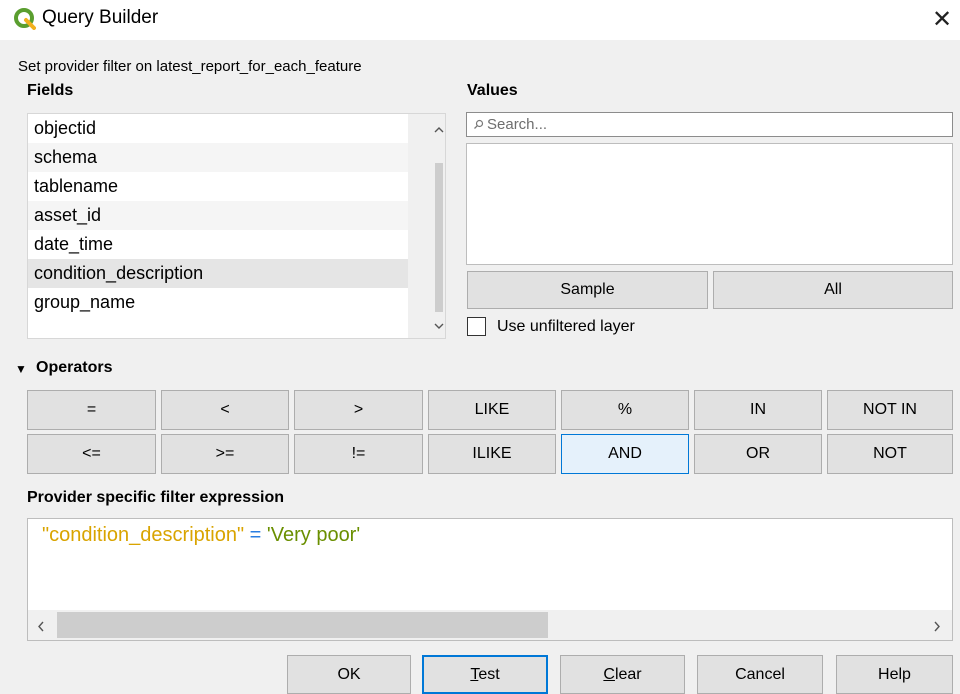  Describe the element at coordinates (74, 368) in the screenshot. I see `operators-group-title: Operators` at that location.